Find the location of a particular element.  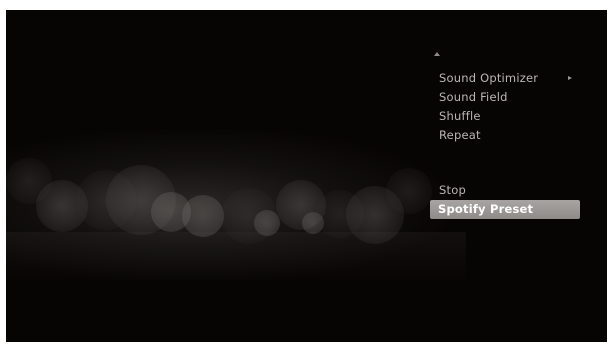

menu-item-stop: Stop is located at coordinates (501, 190).